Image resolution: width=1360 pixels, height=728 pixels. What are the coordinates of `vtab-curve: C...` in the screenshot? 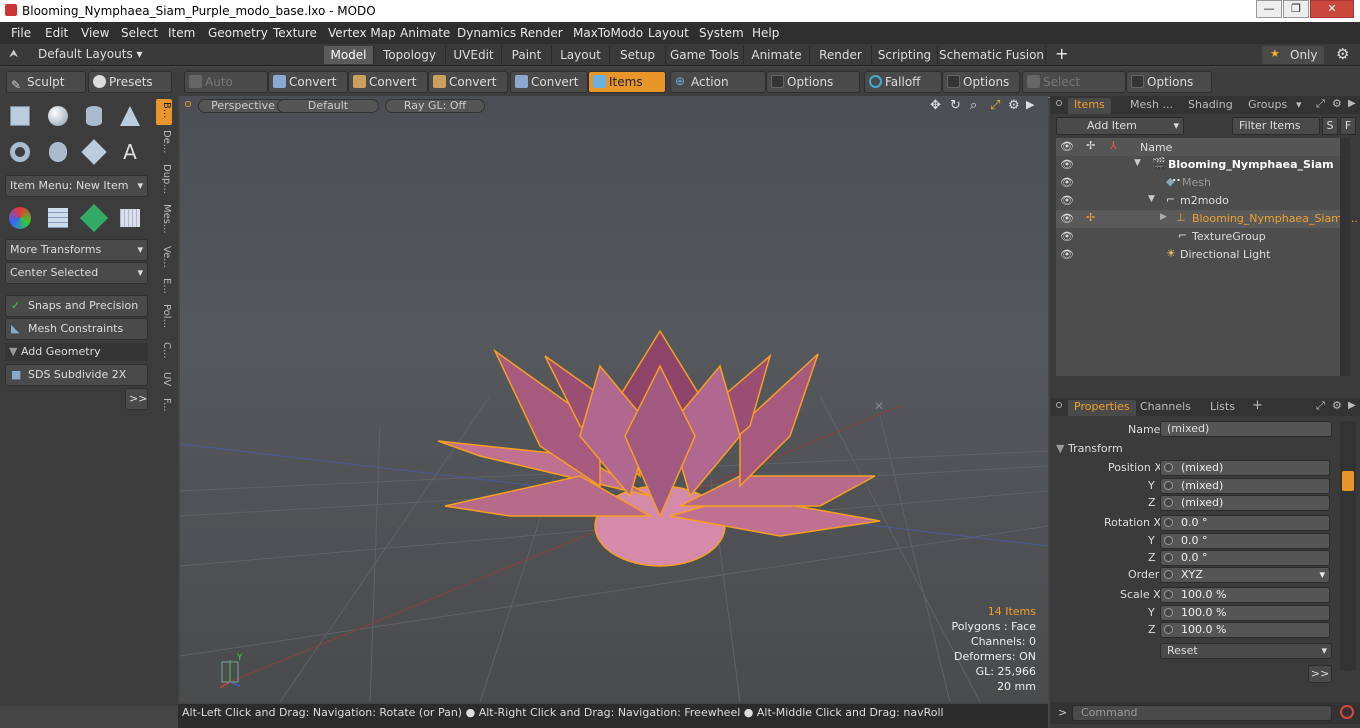 It's located at (164, 350).